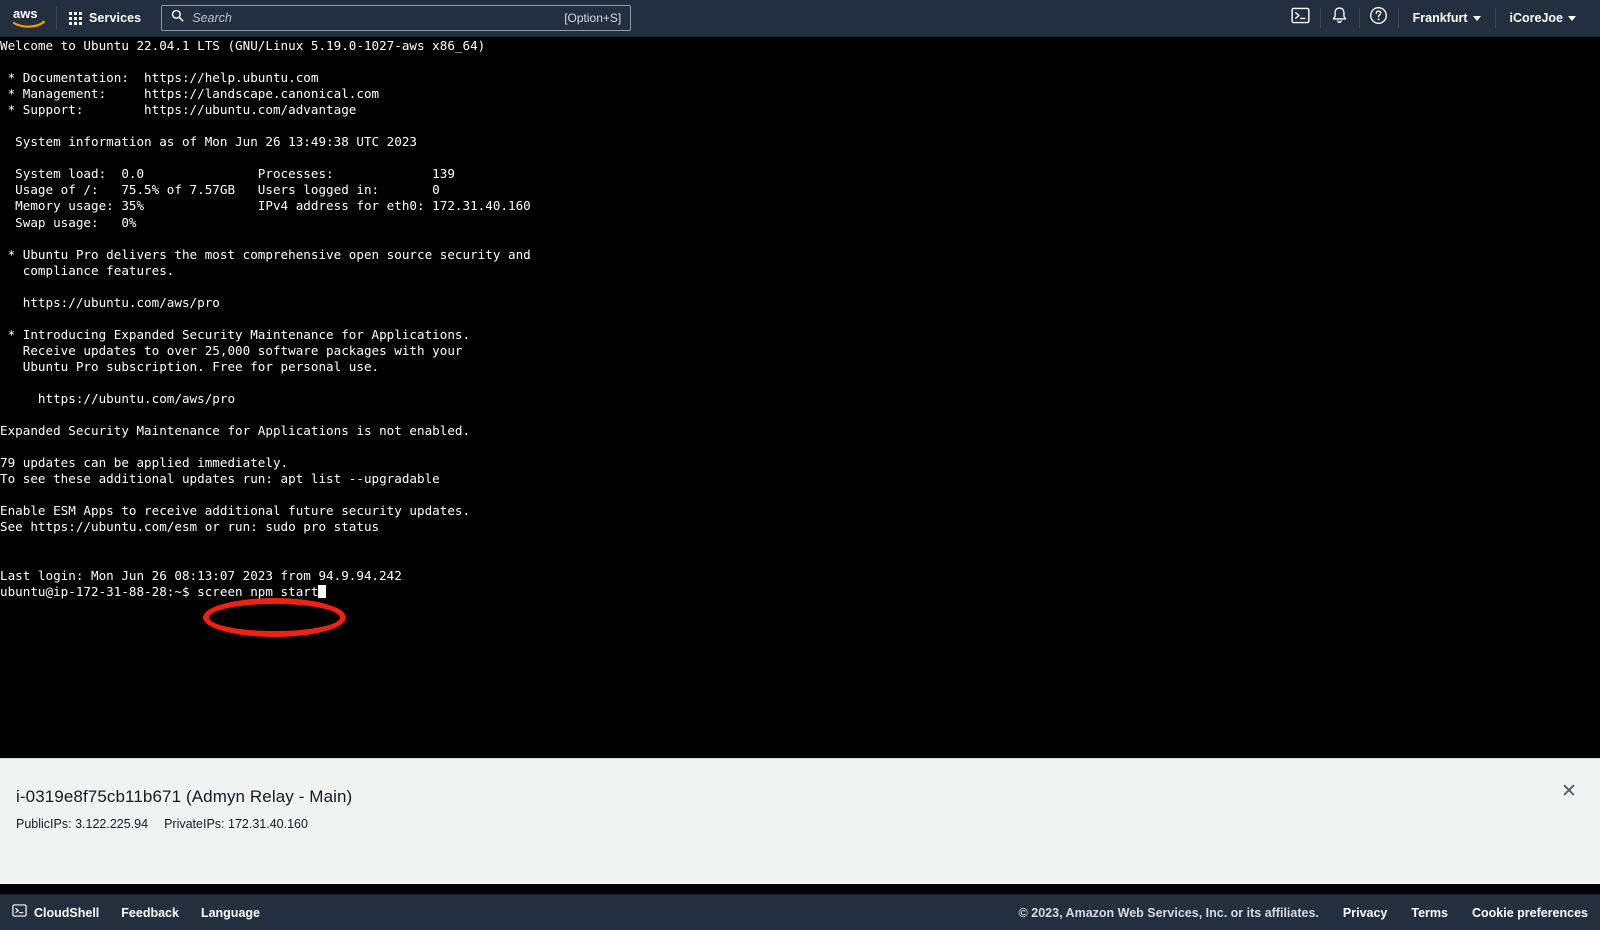  Describe the element at coordinates (1429, 913) in the screenshot. I see `footer-terms-link: Terms` at that location.